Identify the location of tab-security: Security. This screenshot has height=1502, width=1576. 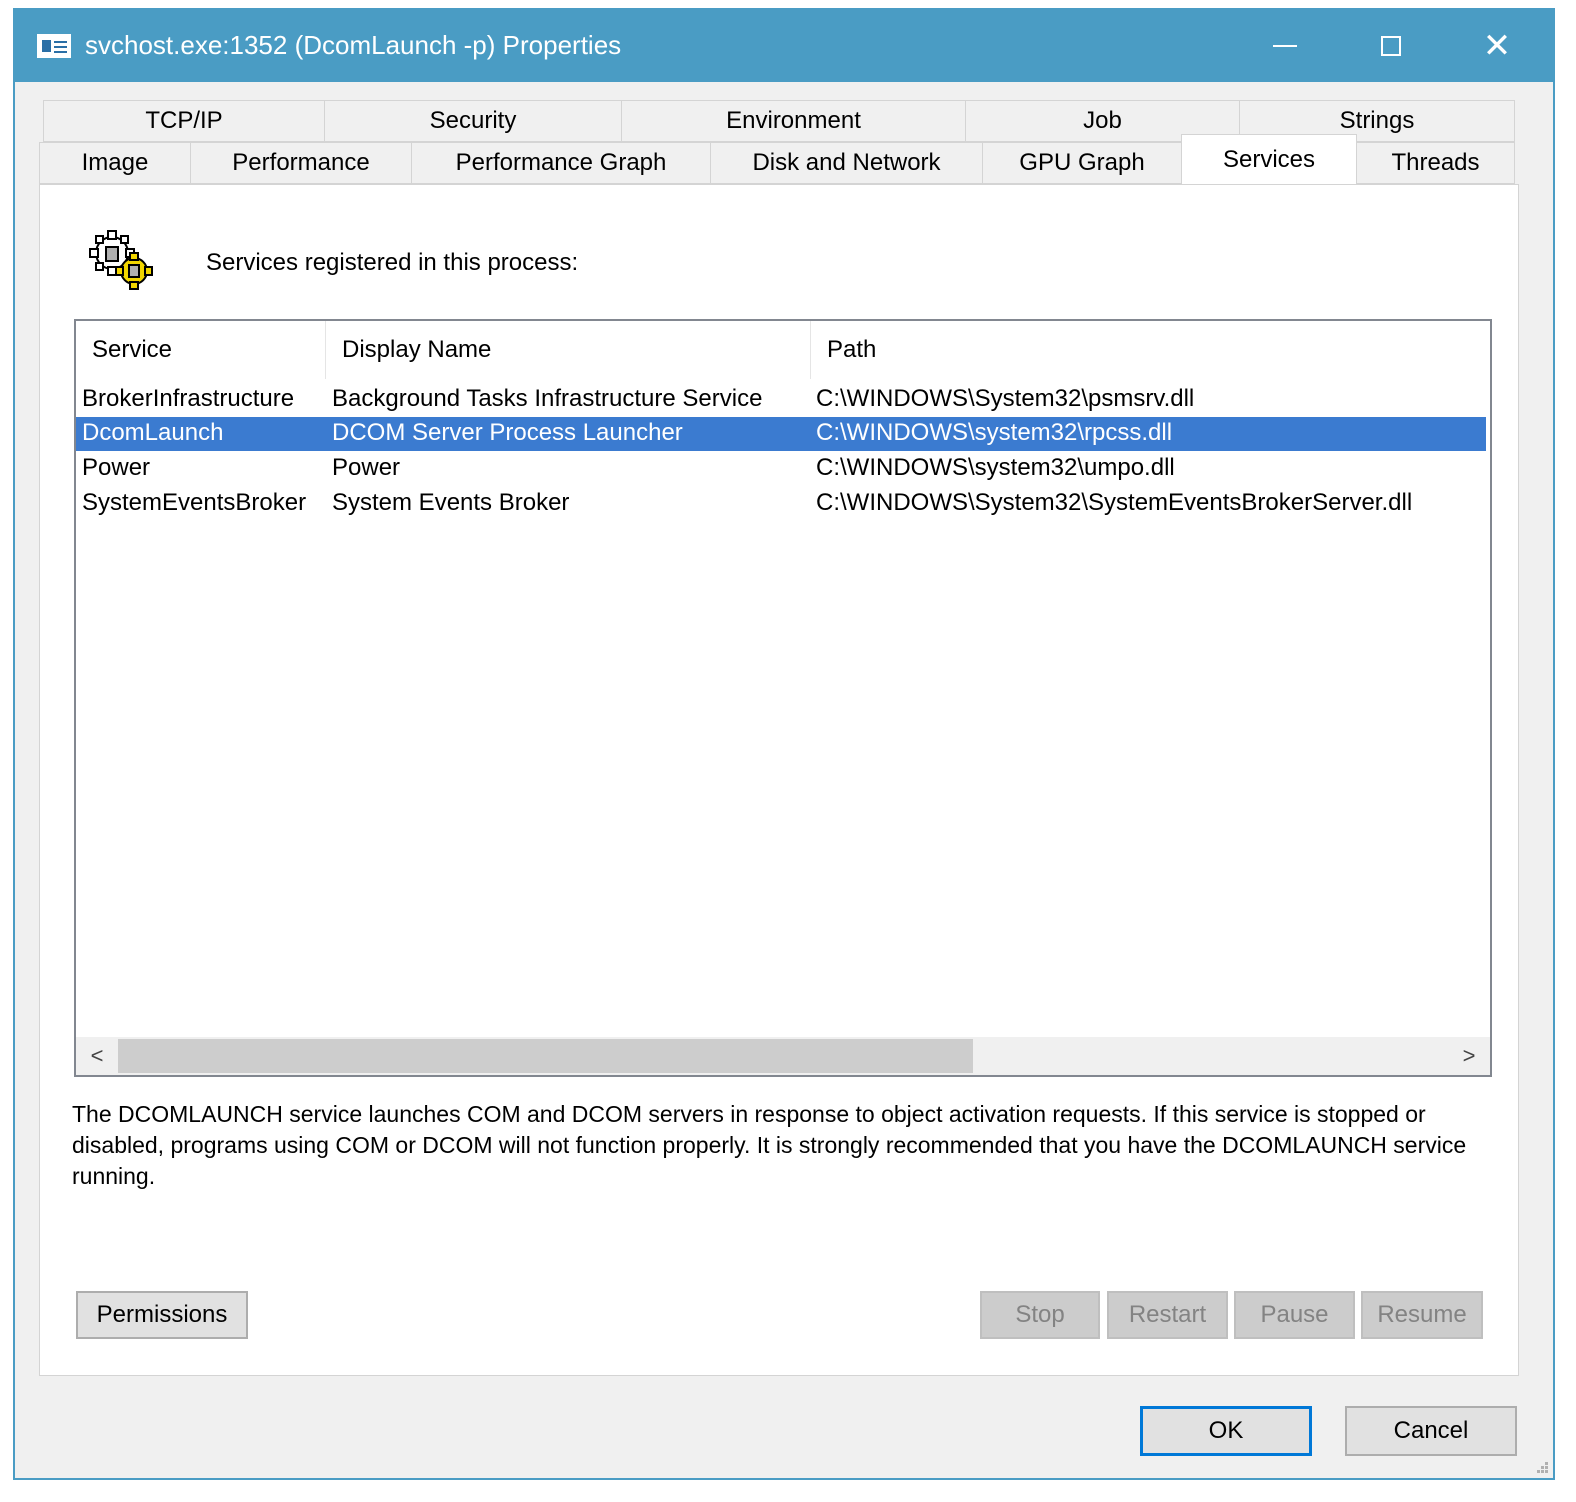
(473, 121).